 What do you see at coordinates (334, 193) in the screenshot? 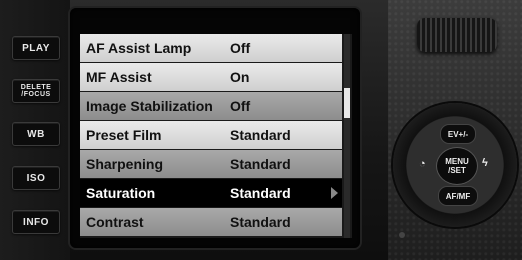
I see `submenu-arrow-icon` at bounding box center [334, 193].